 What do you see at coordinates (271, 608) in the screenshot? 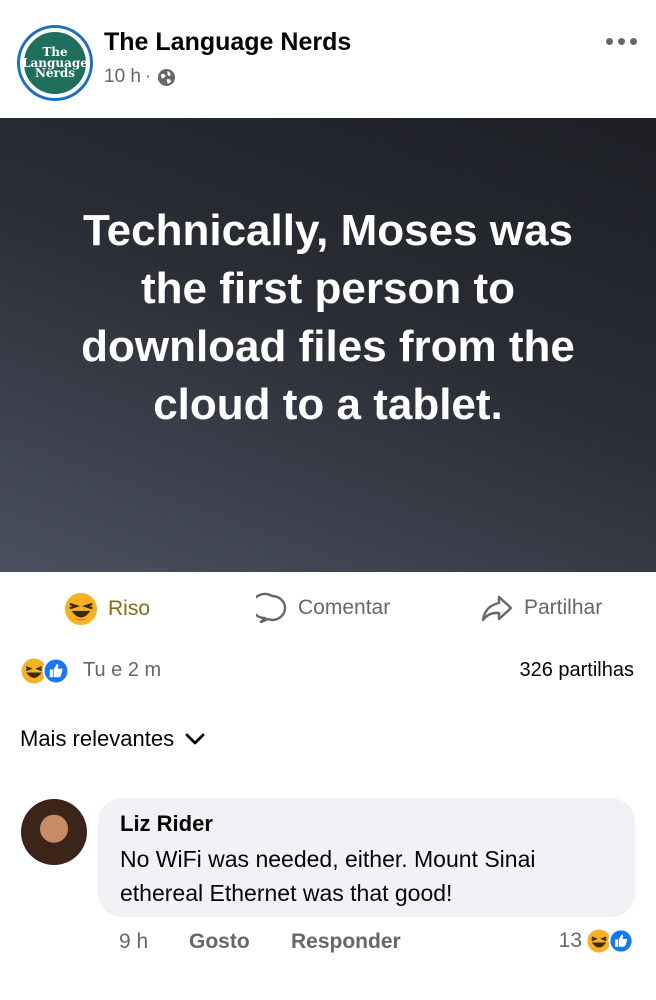
I see `comment-icon` at bounding box center [271, 608].